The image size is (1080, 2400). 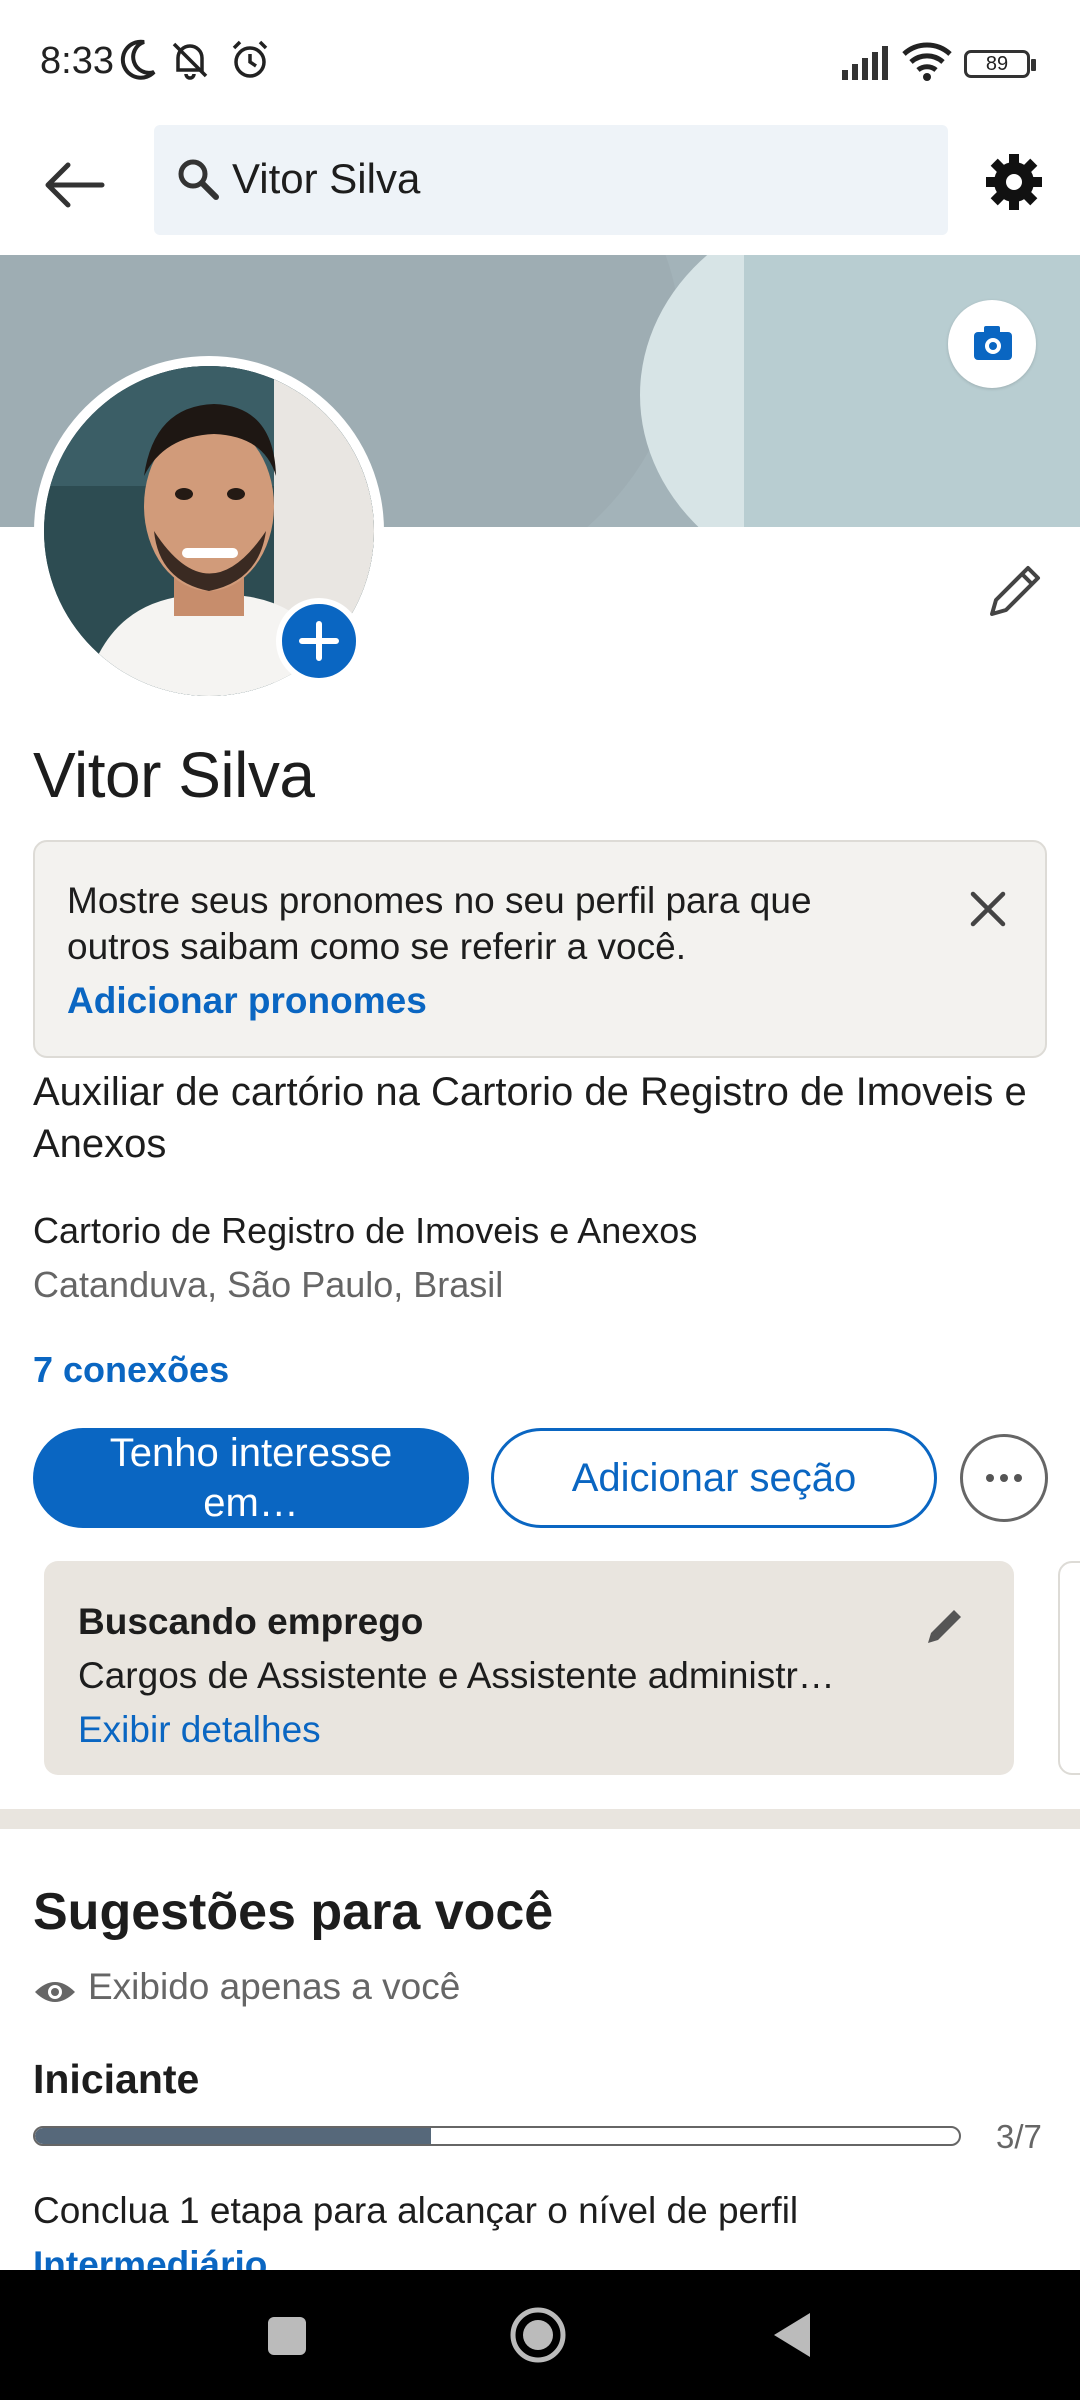 What do you see at coordinates (131, 1370) in the screenshot?
I see `connections-link: 7 conexões` at bounding box center [131, 1370].